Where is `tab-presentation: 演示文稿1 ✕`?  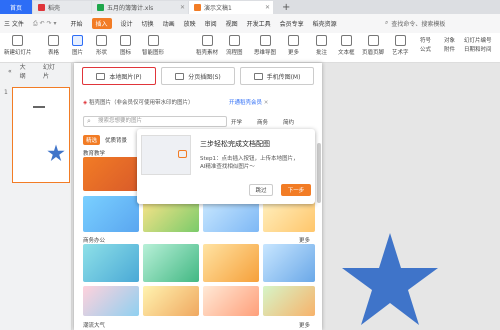
tab-presentation: 演示文稿1 ✕ is located at coordinates (231, 7).